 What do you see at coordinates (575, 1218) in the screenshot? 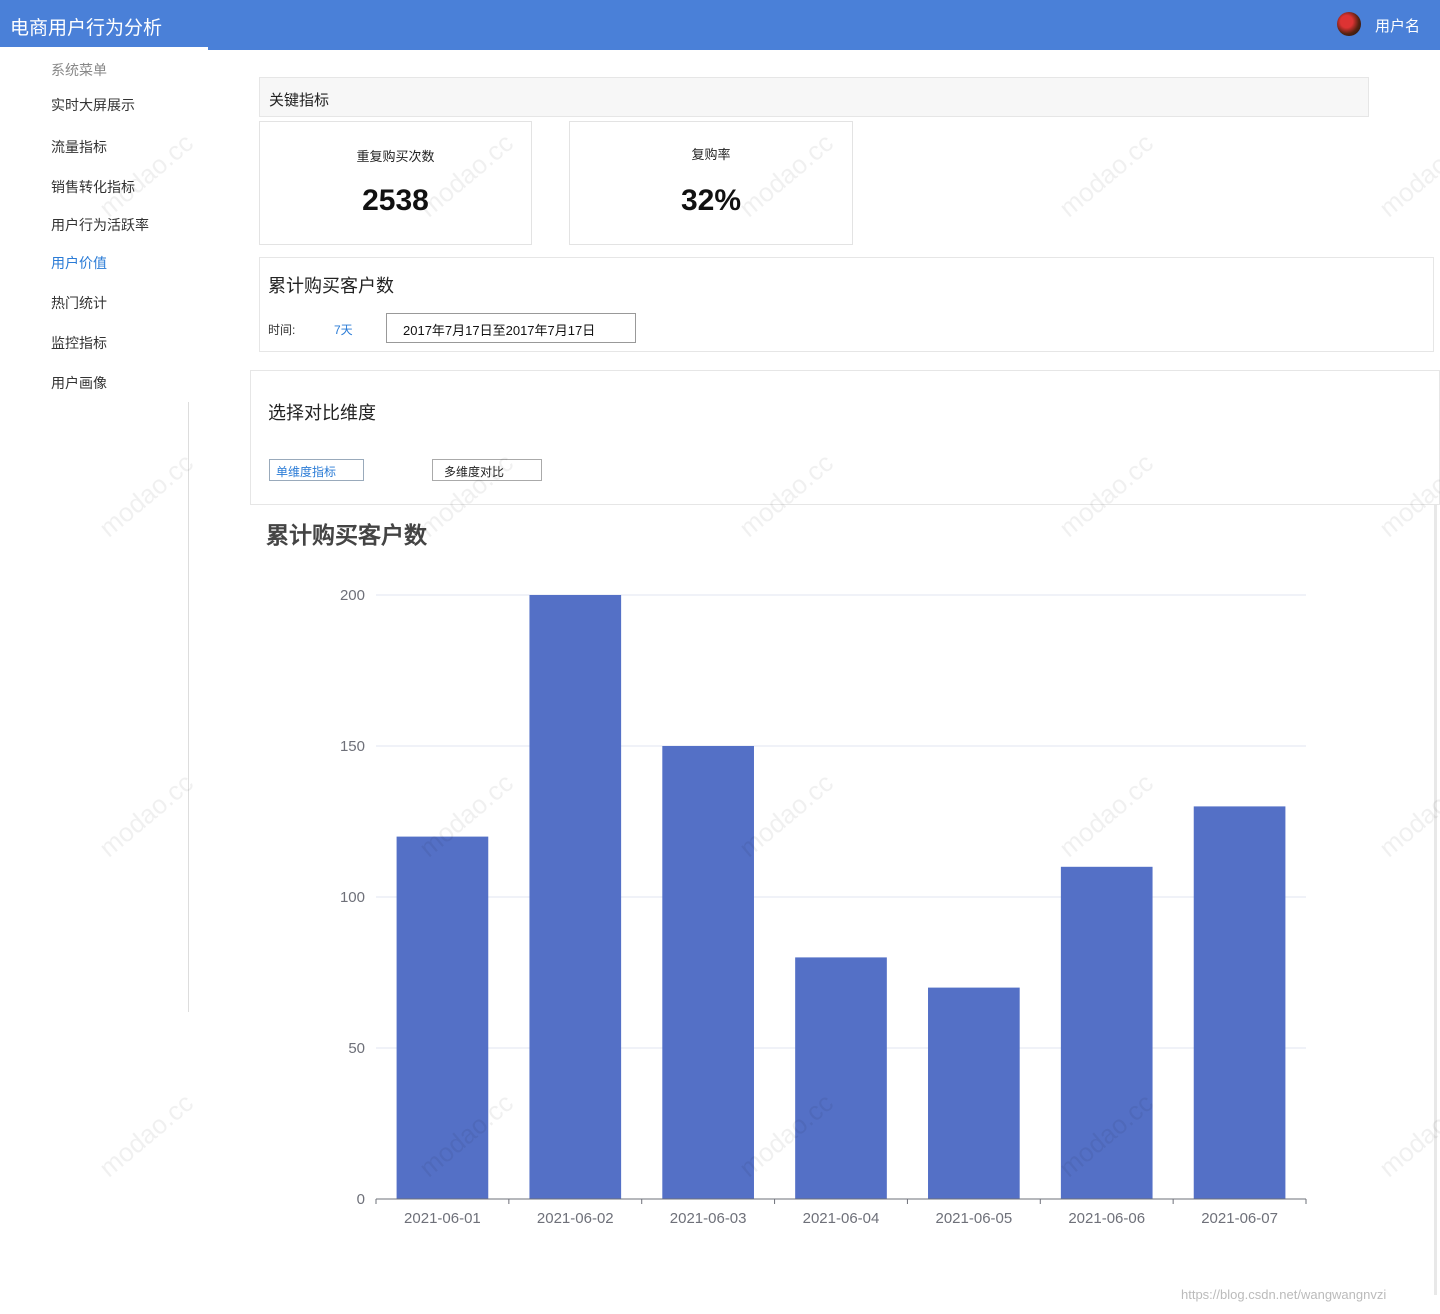
I see `x-tick-label: 2021-06-02` at bounding box center [575, 1218].